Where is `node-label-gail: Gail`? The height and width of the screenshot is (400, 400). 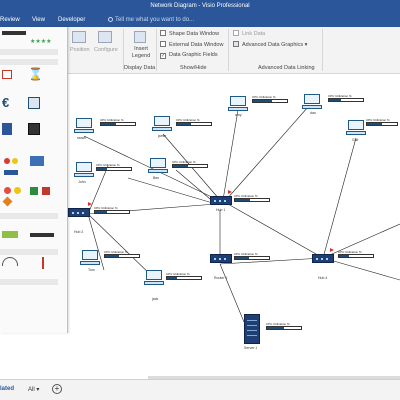
node-label-gail: Gail is located at coordinates (355, 140).